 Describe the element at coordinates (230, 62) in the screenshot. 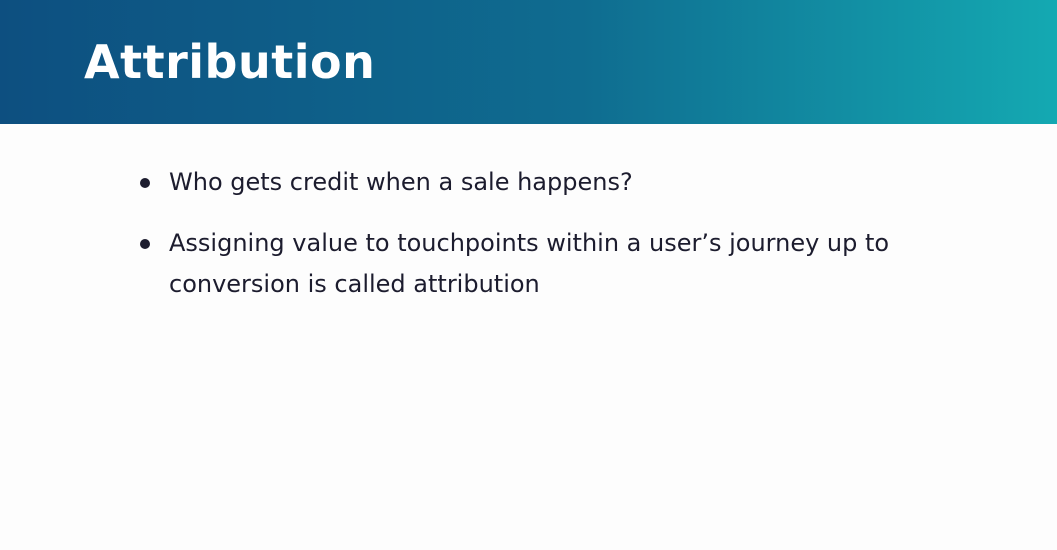

I see `slide-title: Attribution` at that location.